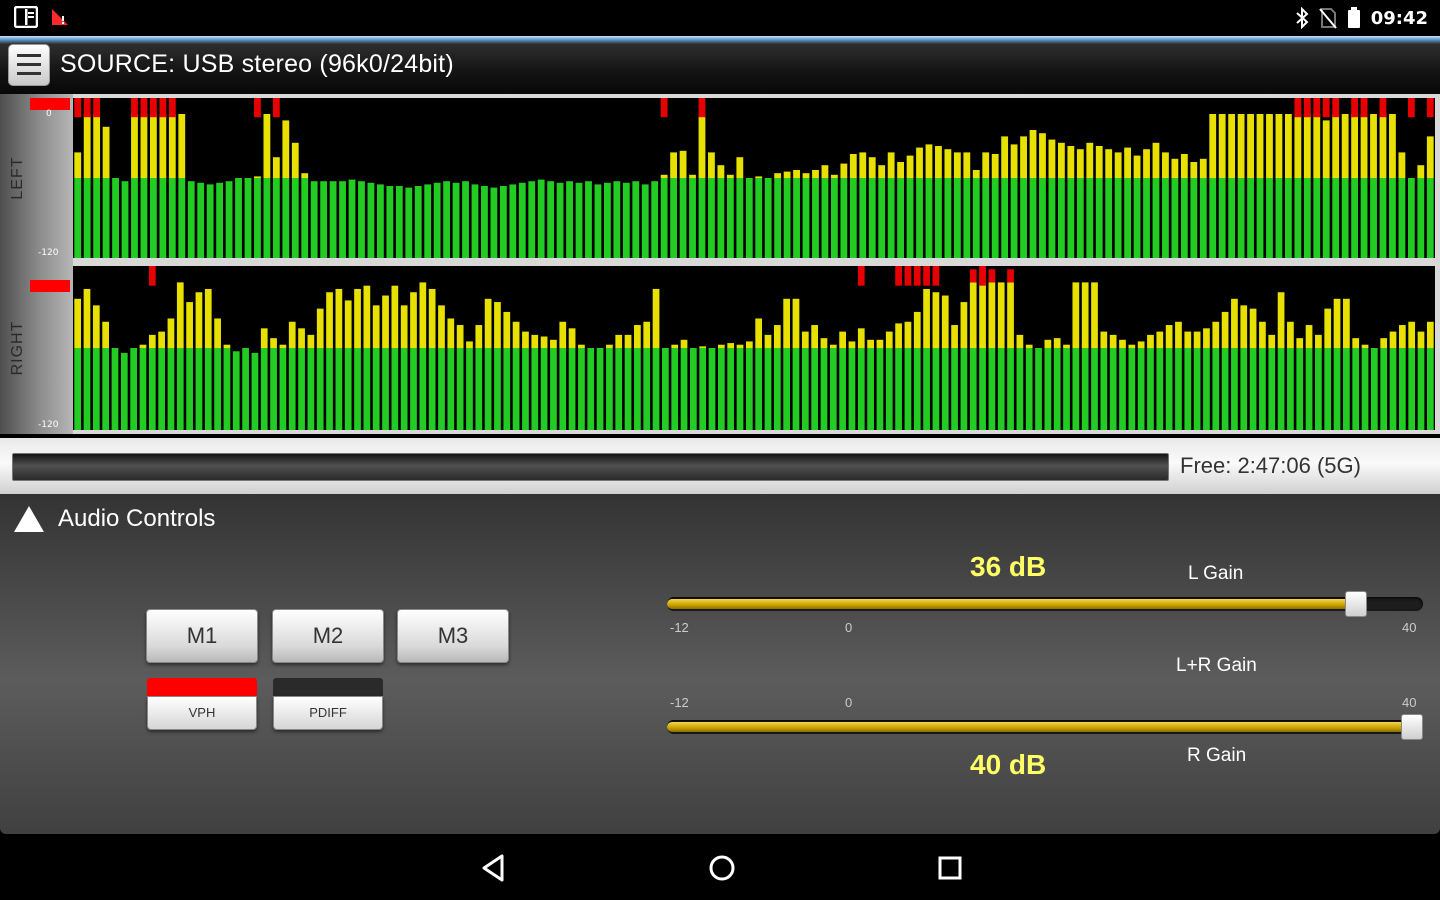 This screenshot has height=900, width=1440. I want to click on vph-toggle: VPH, so click(202, 704).